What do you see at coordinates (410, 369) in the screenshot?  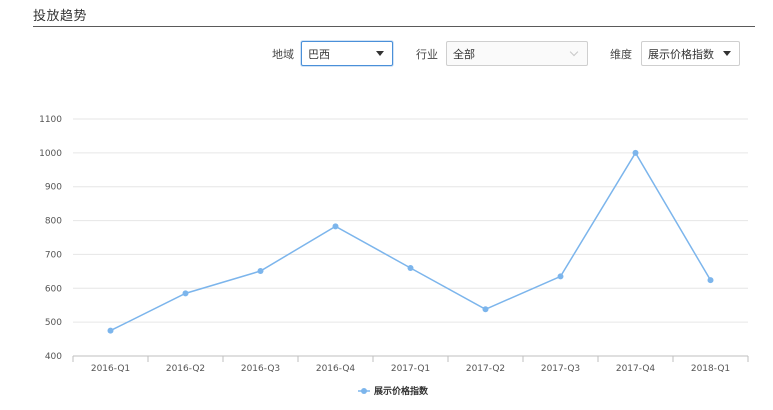 I see `x-tick-label: 2017-Q1` at bounding box center [410, 369].